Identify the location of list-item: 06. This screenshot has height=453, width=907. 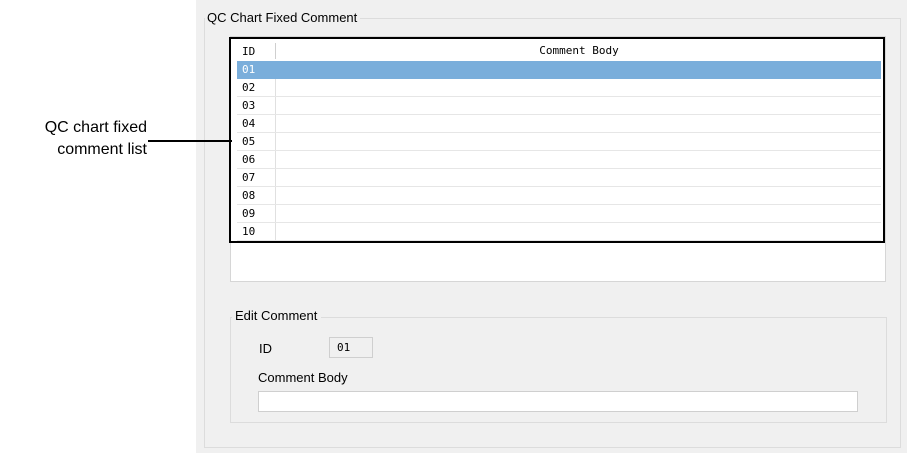
(559, 160).